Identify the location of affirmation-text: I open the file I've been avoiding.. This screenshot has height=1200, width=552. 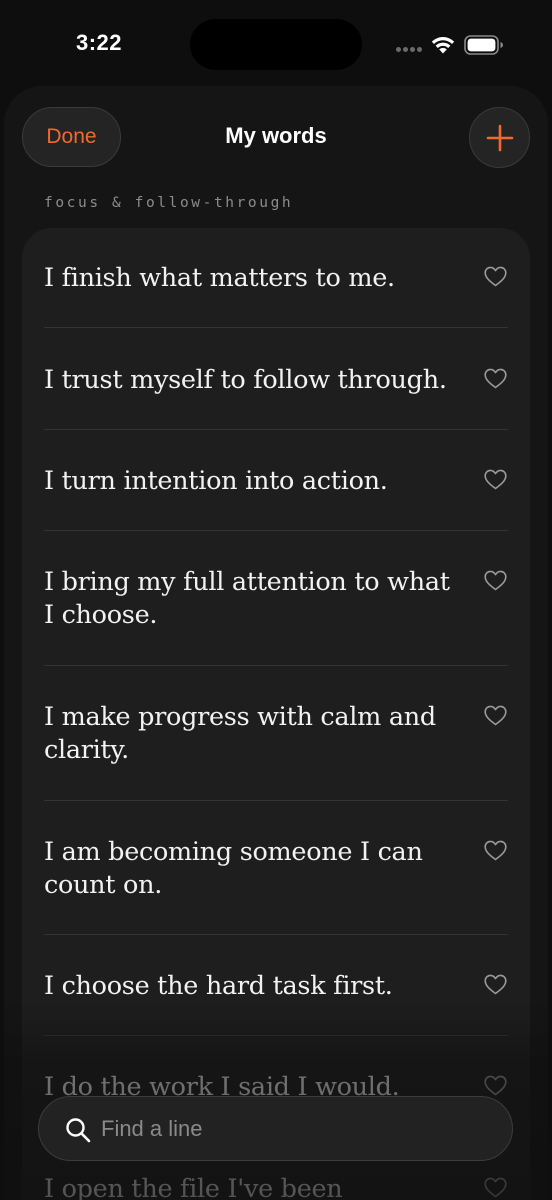
(193, 1187).